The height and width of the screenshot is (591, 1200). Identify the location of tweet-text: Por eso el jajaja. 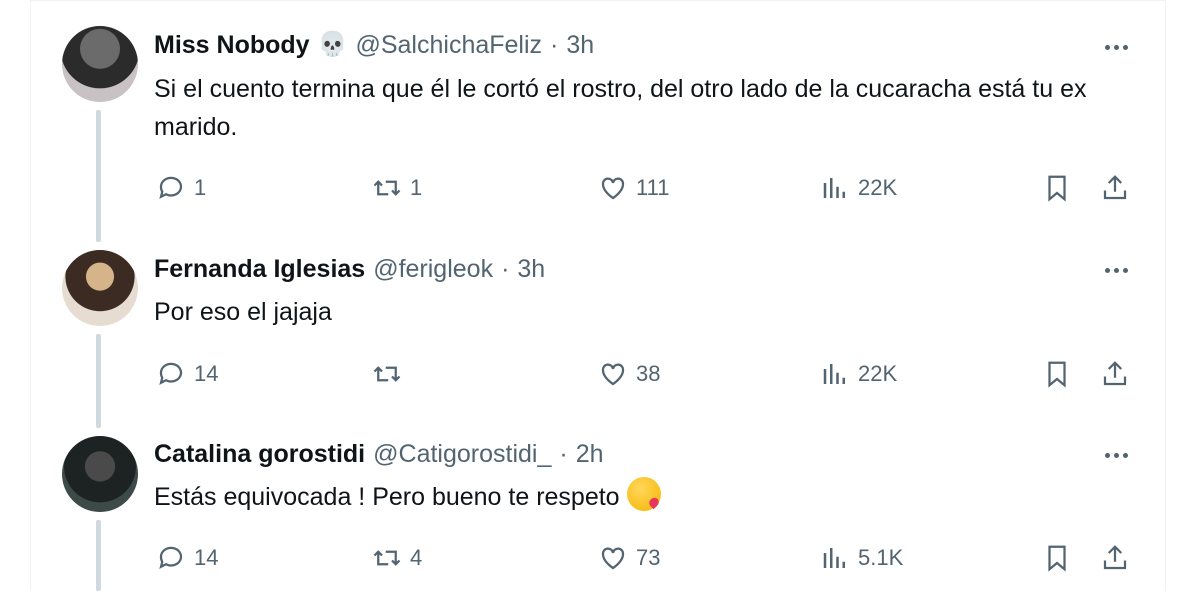
(243, 312).